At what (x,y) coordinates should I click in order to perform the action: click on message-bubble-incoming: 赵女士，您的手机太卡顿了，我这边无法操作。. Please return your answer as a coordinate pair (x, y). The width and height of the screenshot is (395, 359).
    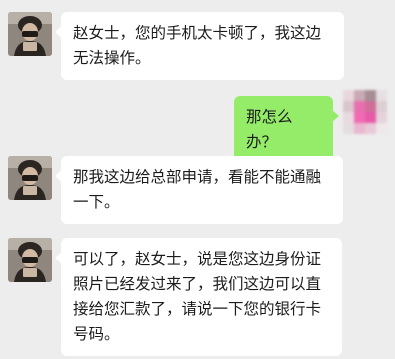
    Looking at the image, I should click on (199, 46).